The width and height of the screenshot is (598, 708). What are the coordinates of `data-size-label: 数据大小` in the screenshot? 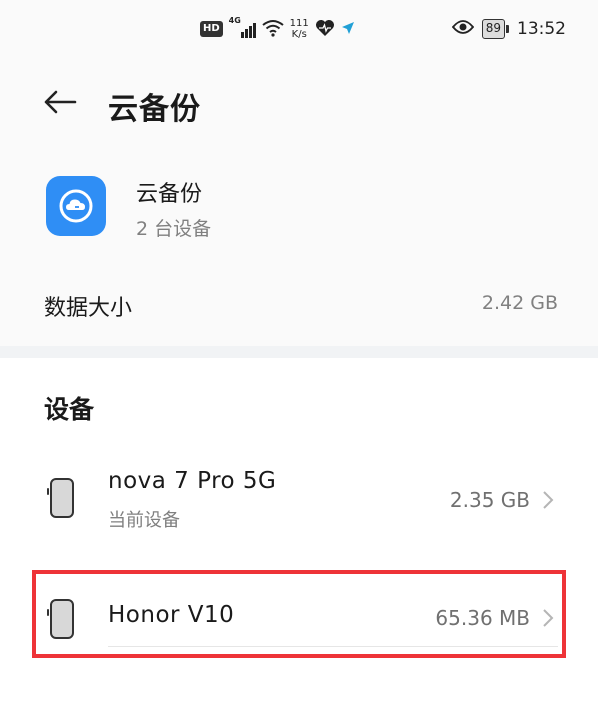 It's located at (88, 308).